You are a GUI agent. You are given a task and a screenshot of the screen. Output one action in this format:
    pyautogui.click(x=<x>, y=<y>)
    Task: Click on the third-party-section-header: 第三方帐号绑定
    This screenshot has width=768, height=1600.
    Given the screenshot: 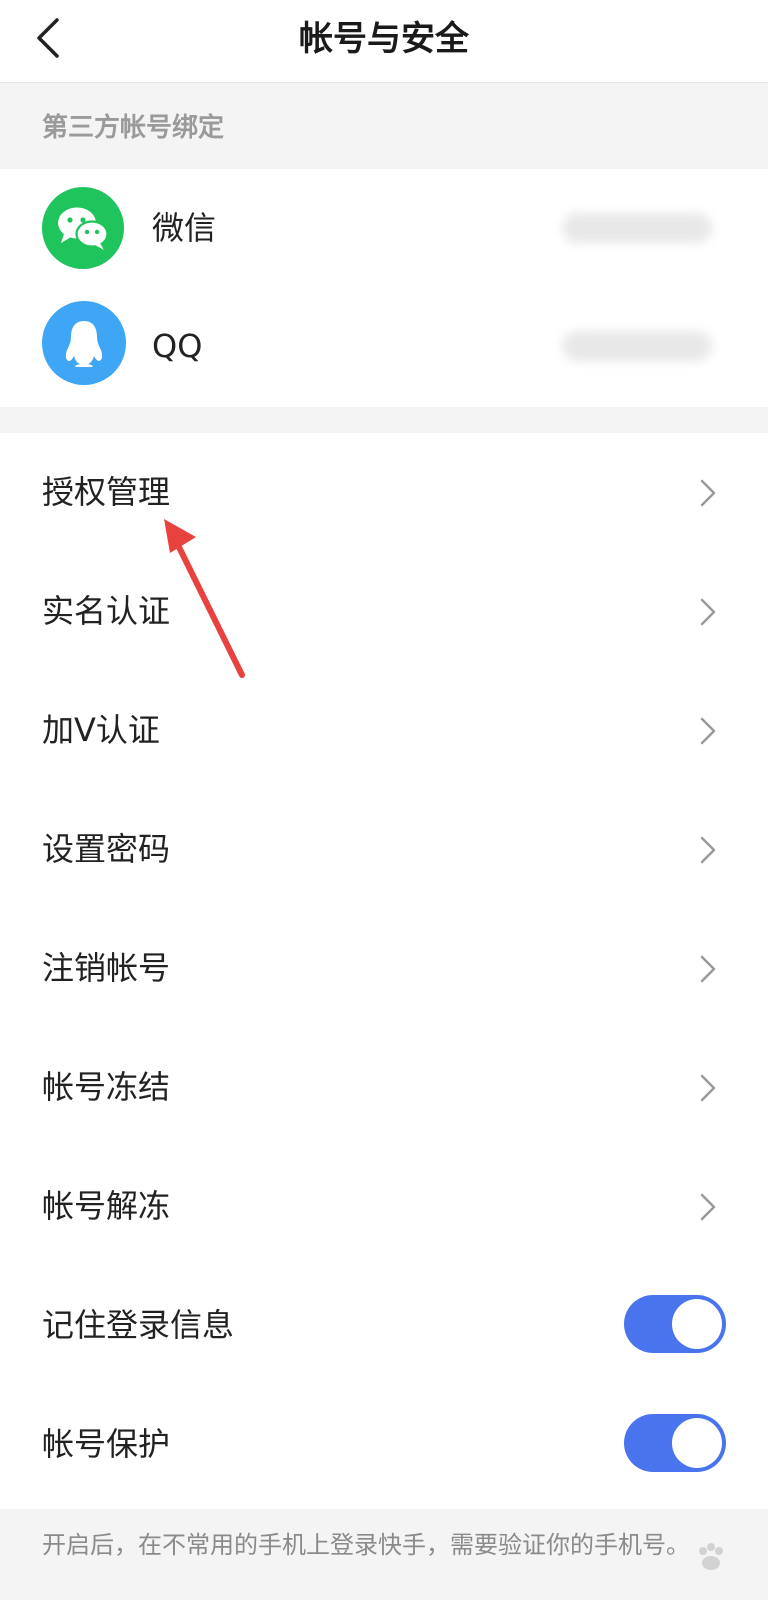 What is the action you would take?
    pyautogui.click(x=384, y=126)
    